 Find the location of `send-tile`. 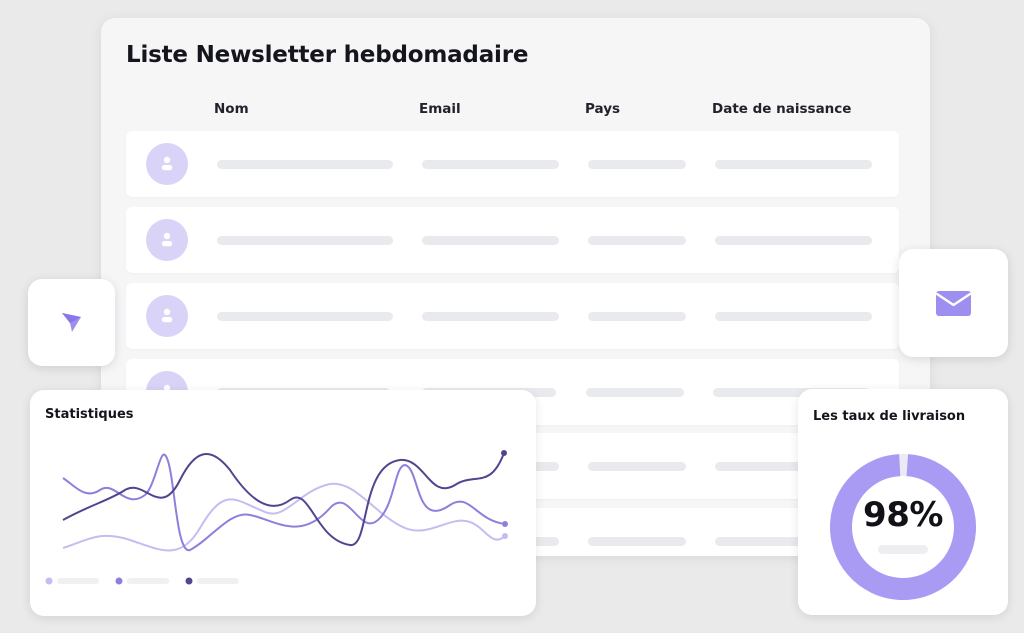

send-tile is located at coordinates (71, 322).